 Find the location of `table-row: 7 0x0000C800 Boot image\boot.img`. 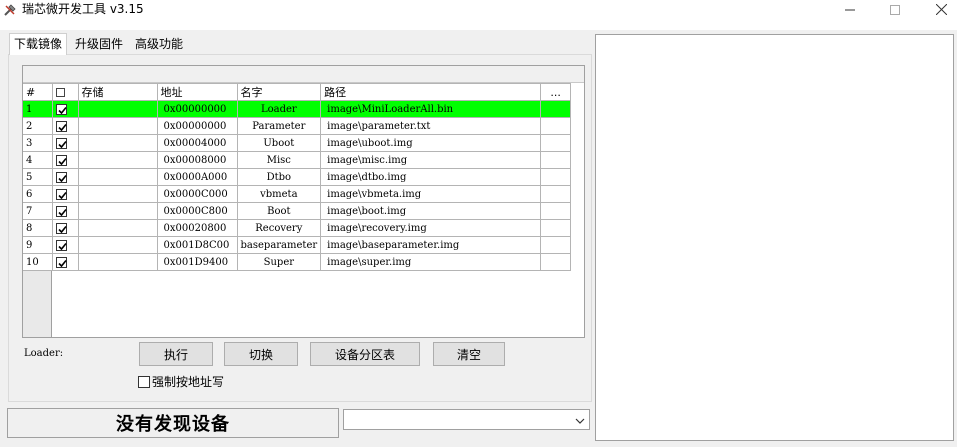

table-row: 7 0x0000C800 Boot image\boot.img is located at coordinates (297, 211).